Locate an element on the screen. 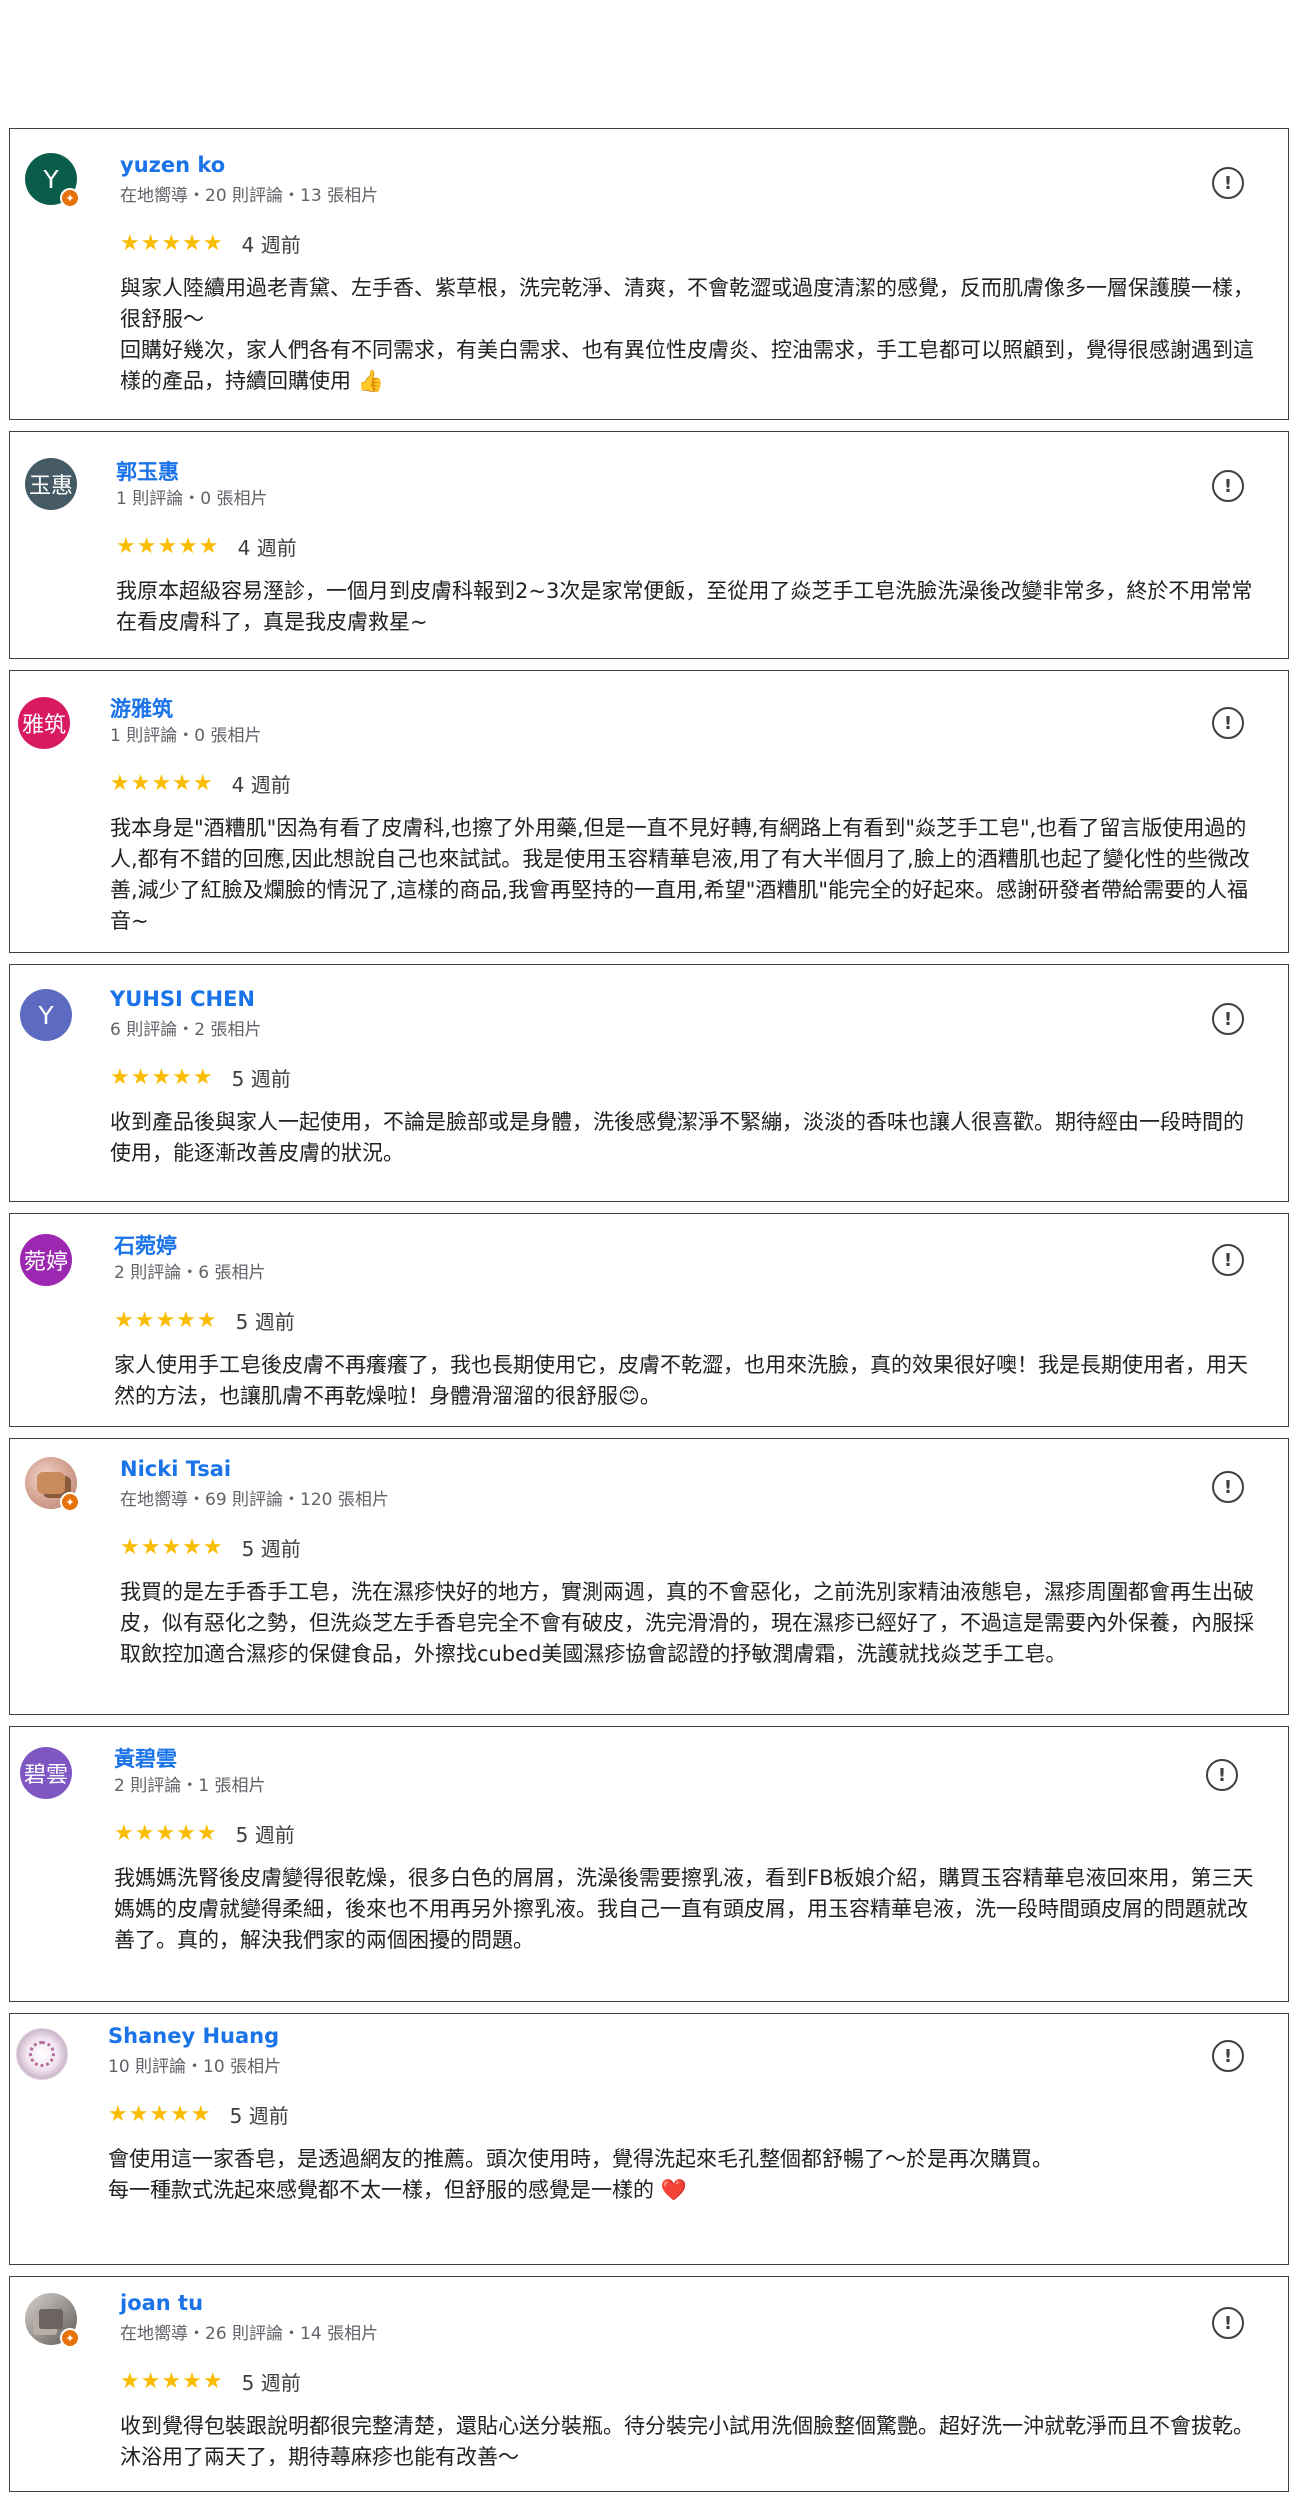  reviewer-avatar: 碧雲 is located at coordinates (46, 1773).